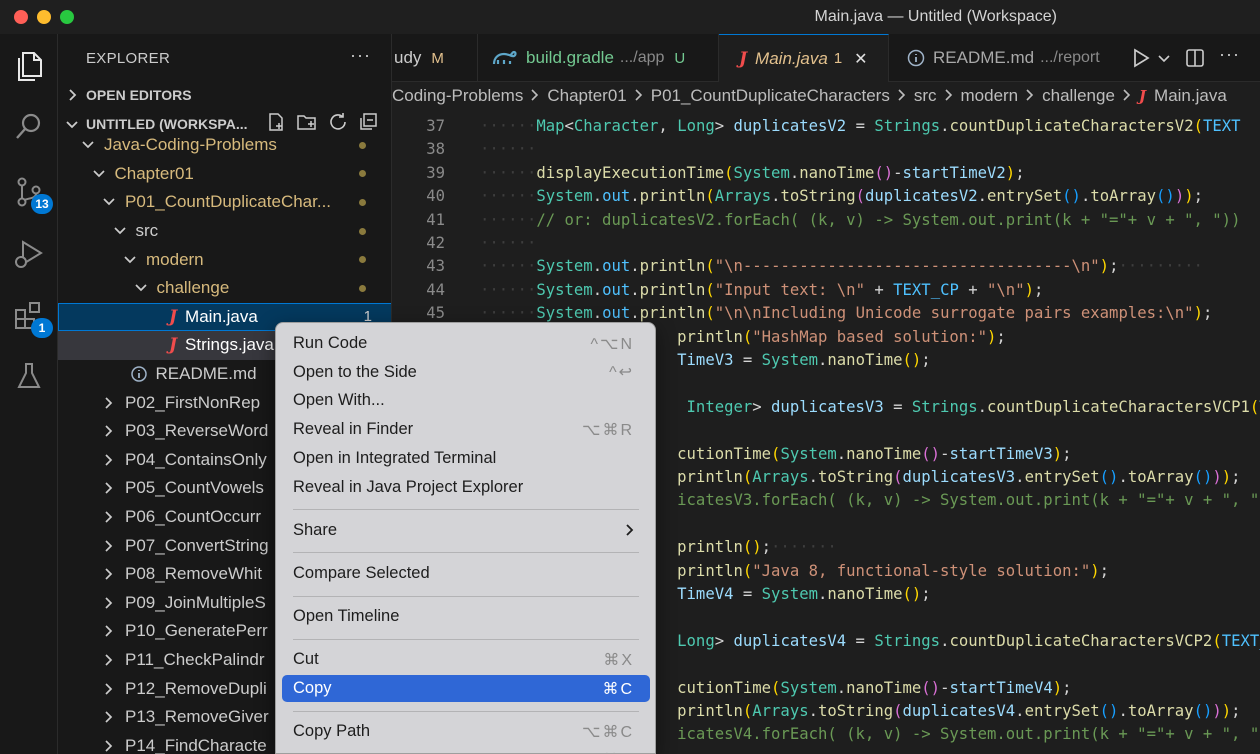 This screenshot has width=1260, height=754. What do you see at coordinates (224, 174) in the screenshot?
I see `tree-folder: Chapter01` at bounding box center [224, 174].